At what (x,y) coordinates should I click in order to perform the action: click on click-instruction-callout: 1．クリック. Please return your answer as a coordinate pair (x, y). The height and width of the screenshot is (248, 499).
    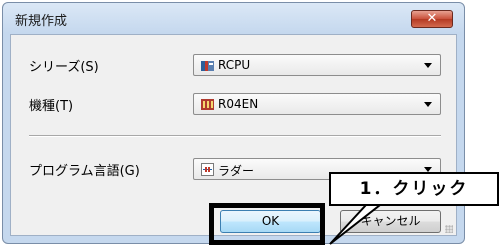
    Looking at the image, I should click on (414, 189).